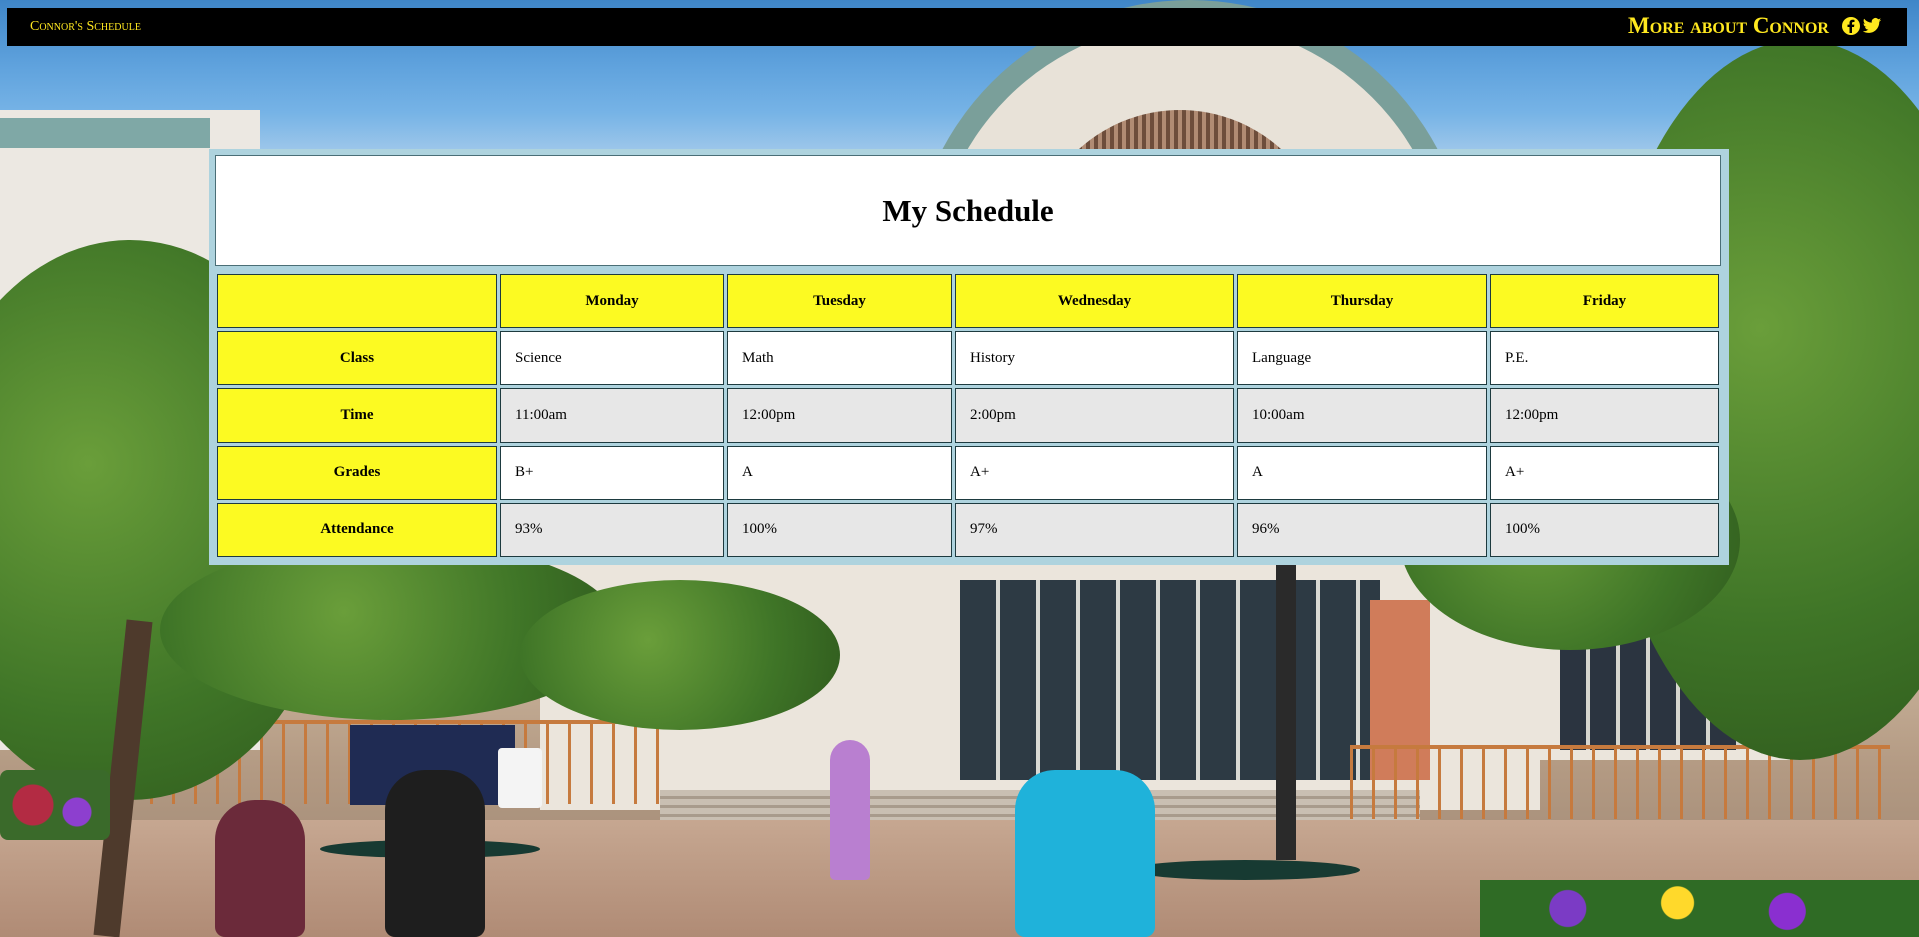  I want to click on row-label-time: Time, so click(357, 415).